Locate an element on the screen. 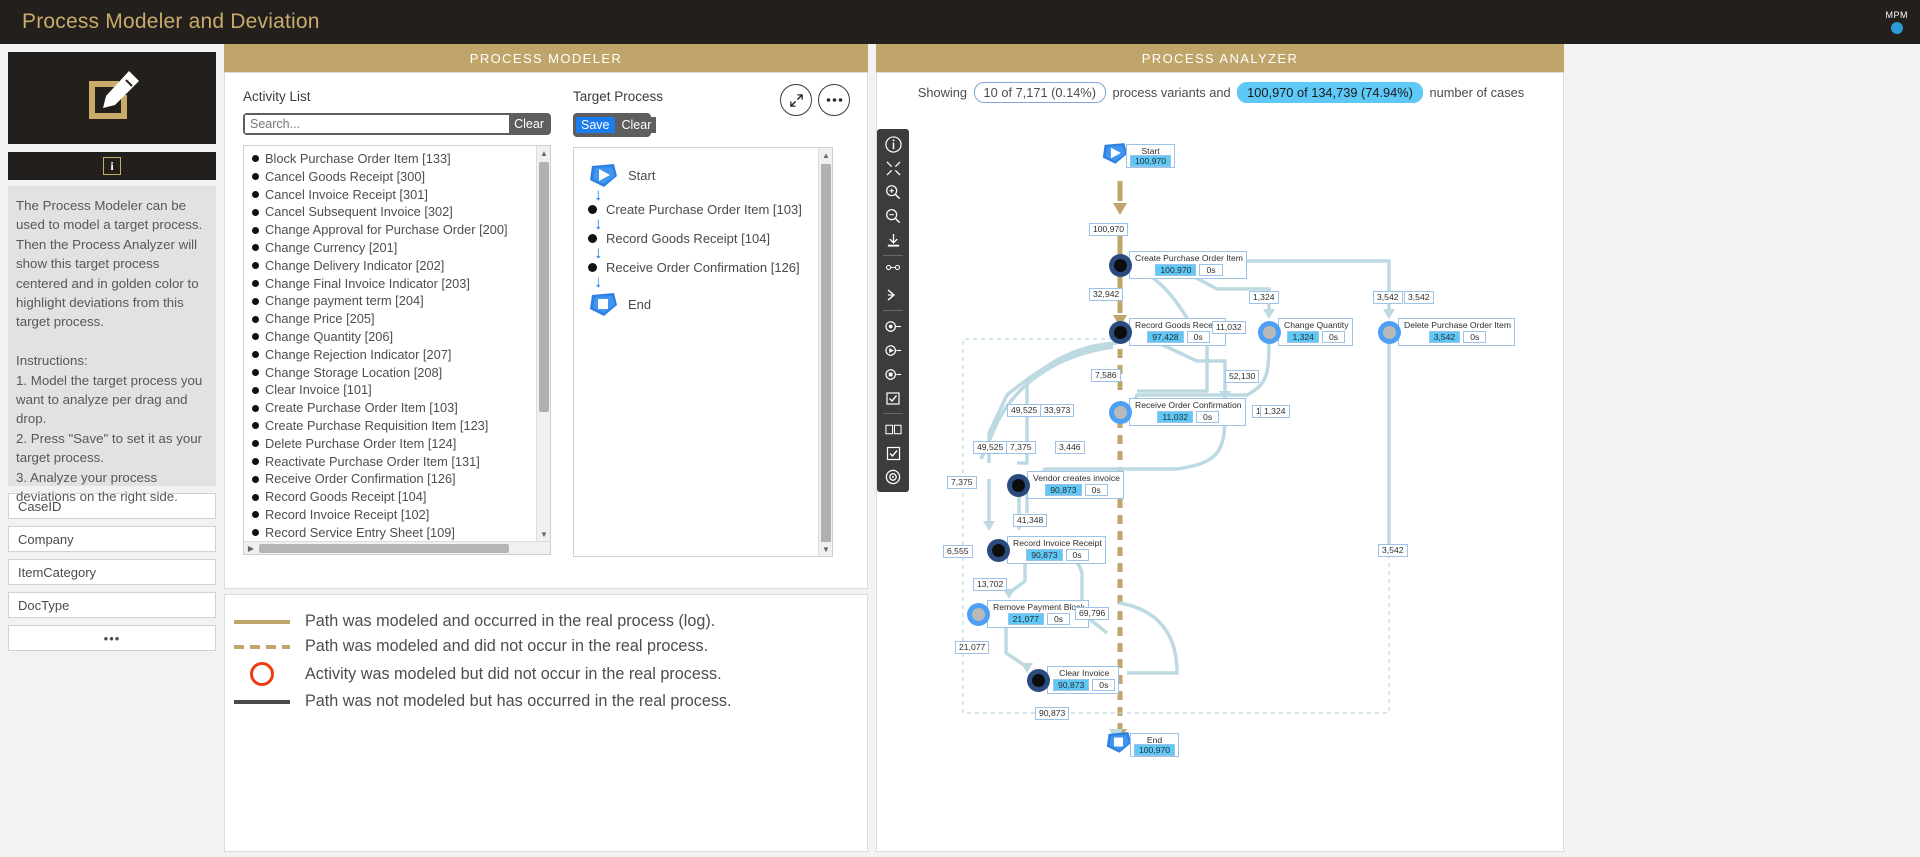 The height and width of the screenshot is (857, 1920). activity-item: Reactivate Purchase Order Item [131] is located at coordinates (399, 462).